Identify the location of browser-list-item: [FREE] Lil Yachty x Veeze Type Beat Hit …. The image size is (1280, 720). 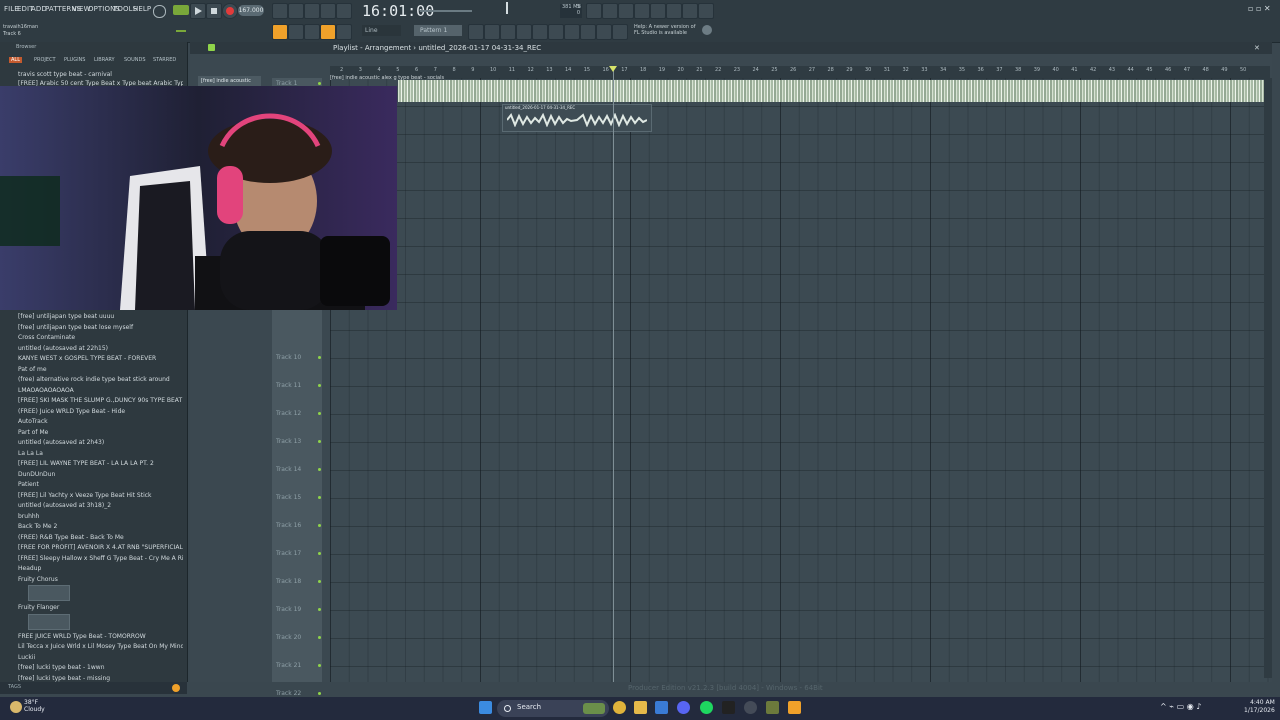
(100, 495).